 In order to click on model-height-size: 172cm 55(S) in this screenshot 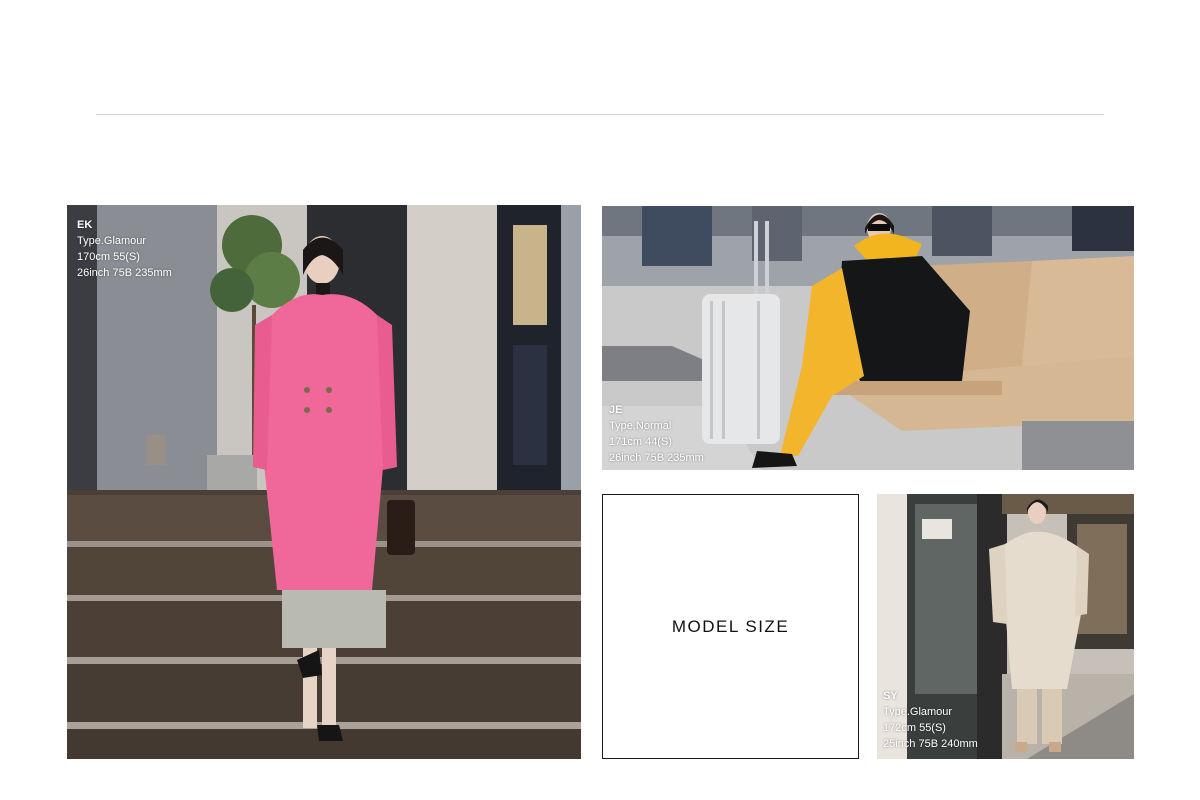, I will do `click(914, 728)`.